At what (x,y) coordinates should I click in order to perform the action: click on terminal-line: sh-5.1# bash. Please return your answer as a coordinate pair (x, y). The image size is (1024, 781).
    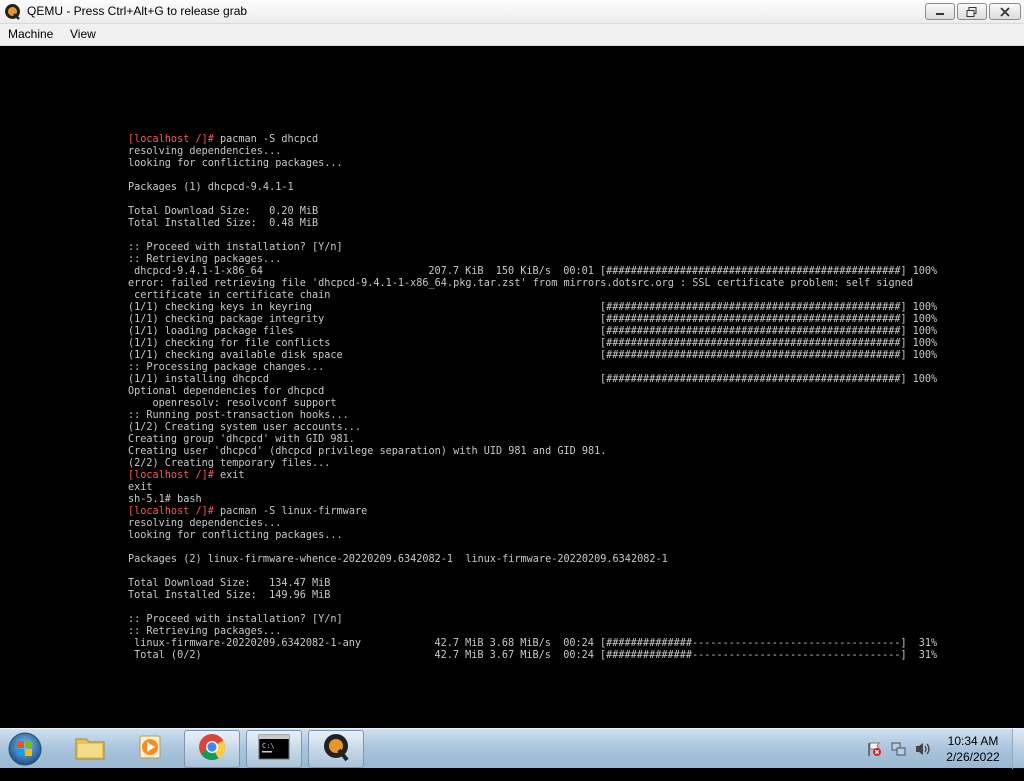
    Looking at the image, I should click on (520, 500).